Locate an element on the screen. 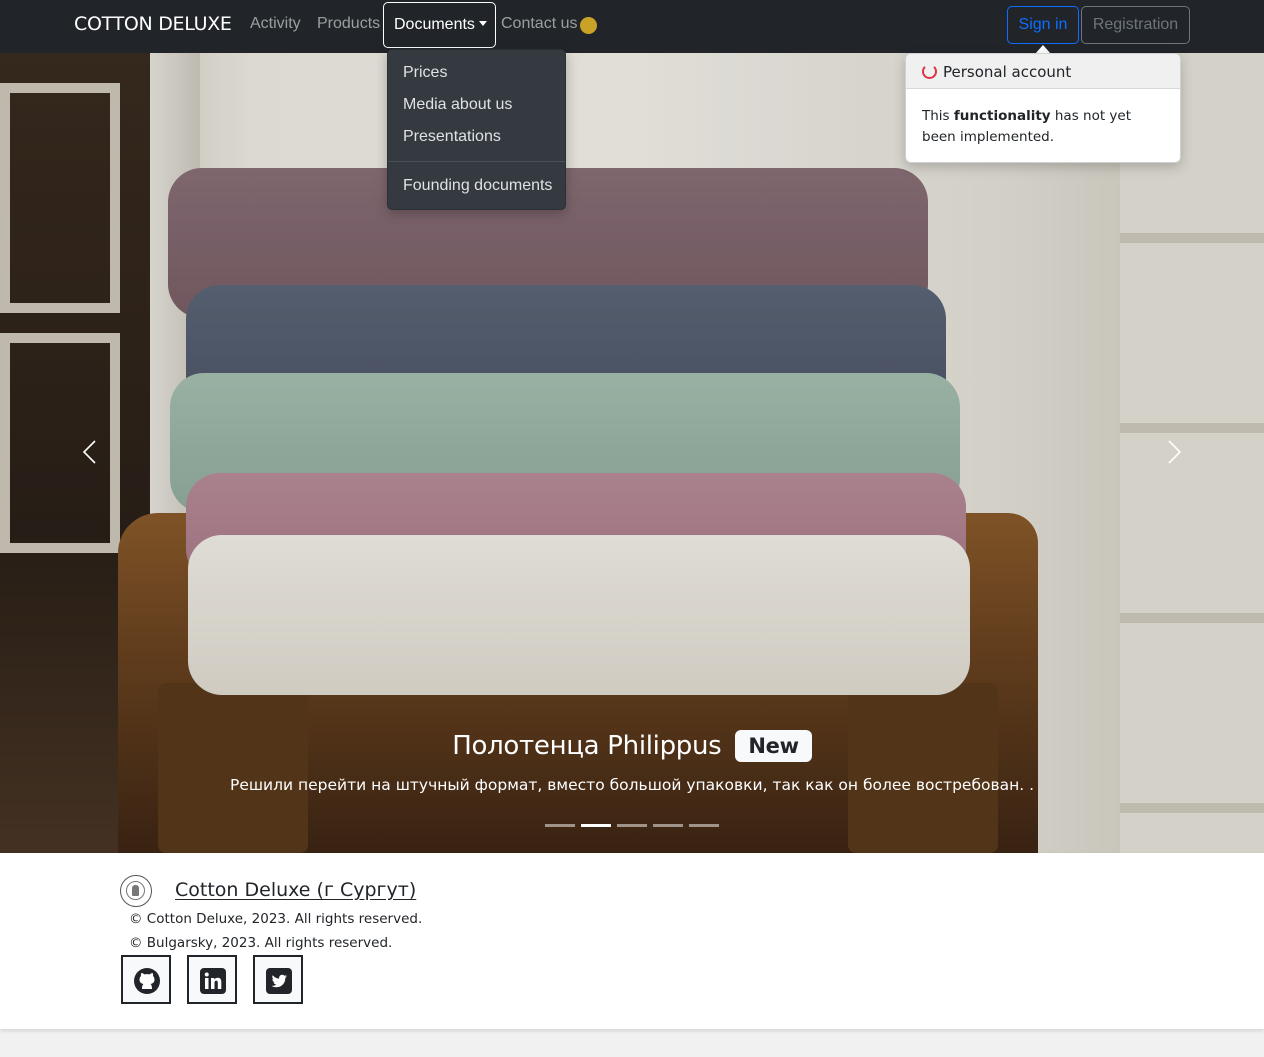 This screenshot has width=1264, height=1057. sign-in-button: Sign in is located at coordinates (1043, 25).